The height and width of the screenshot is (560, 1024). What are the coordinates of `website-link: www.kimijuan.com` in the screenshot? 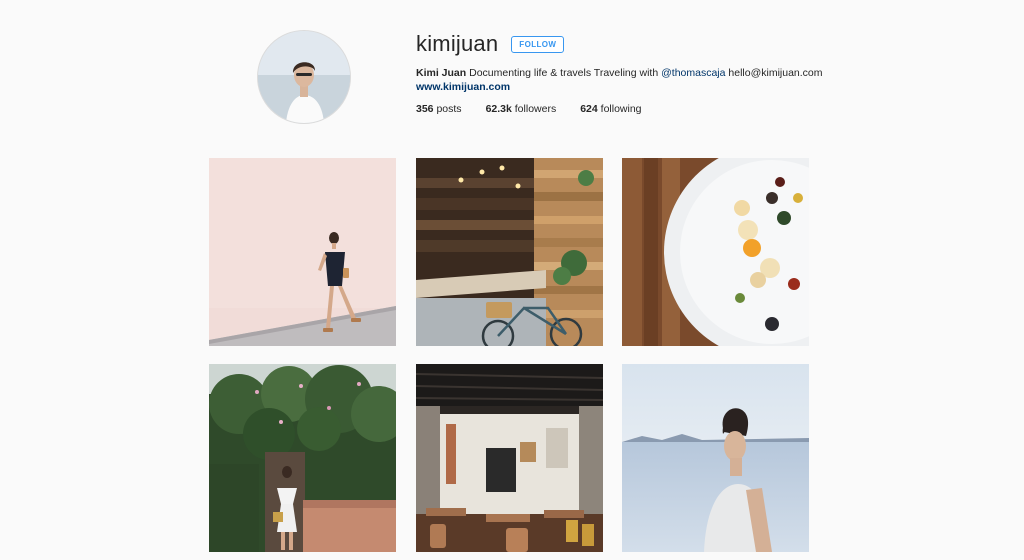 It's located at (676, 87).